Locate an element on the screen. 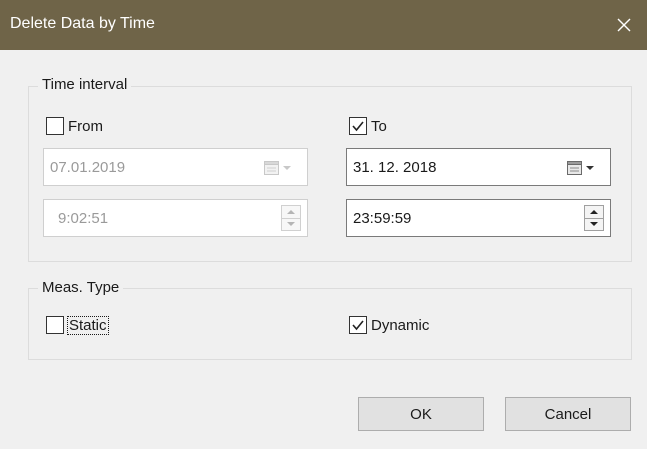  close-icon is located at coordinates (624, 25).